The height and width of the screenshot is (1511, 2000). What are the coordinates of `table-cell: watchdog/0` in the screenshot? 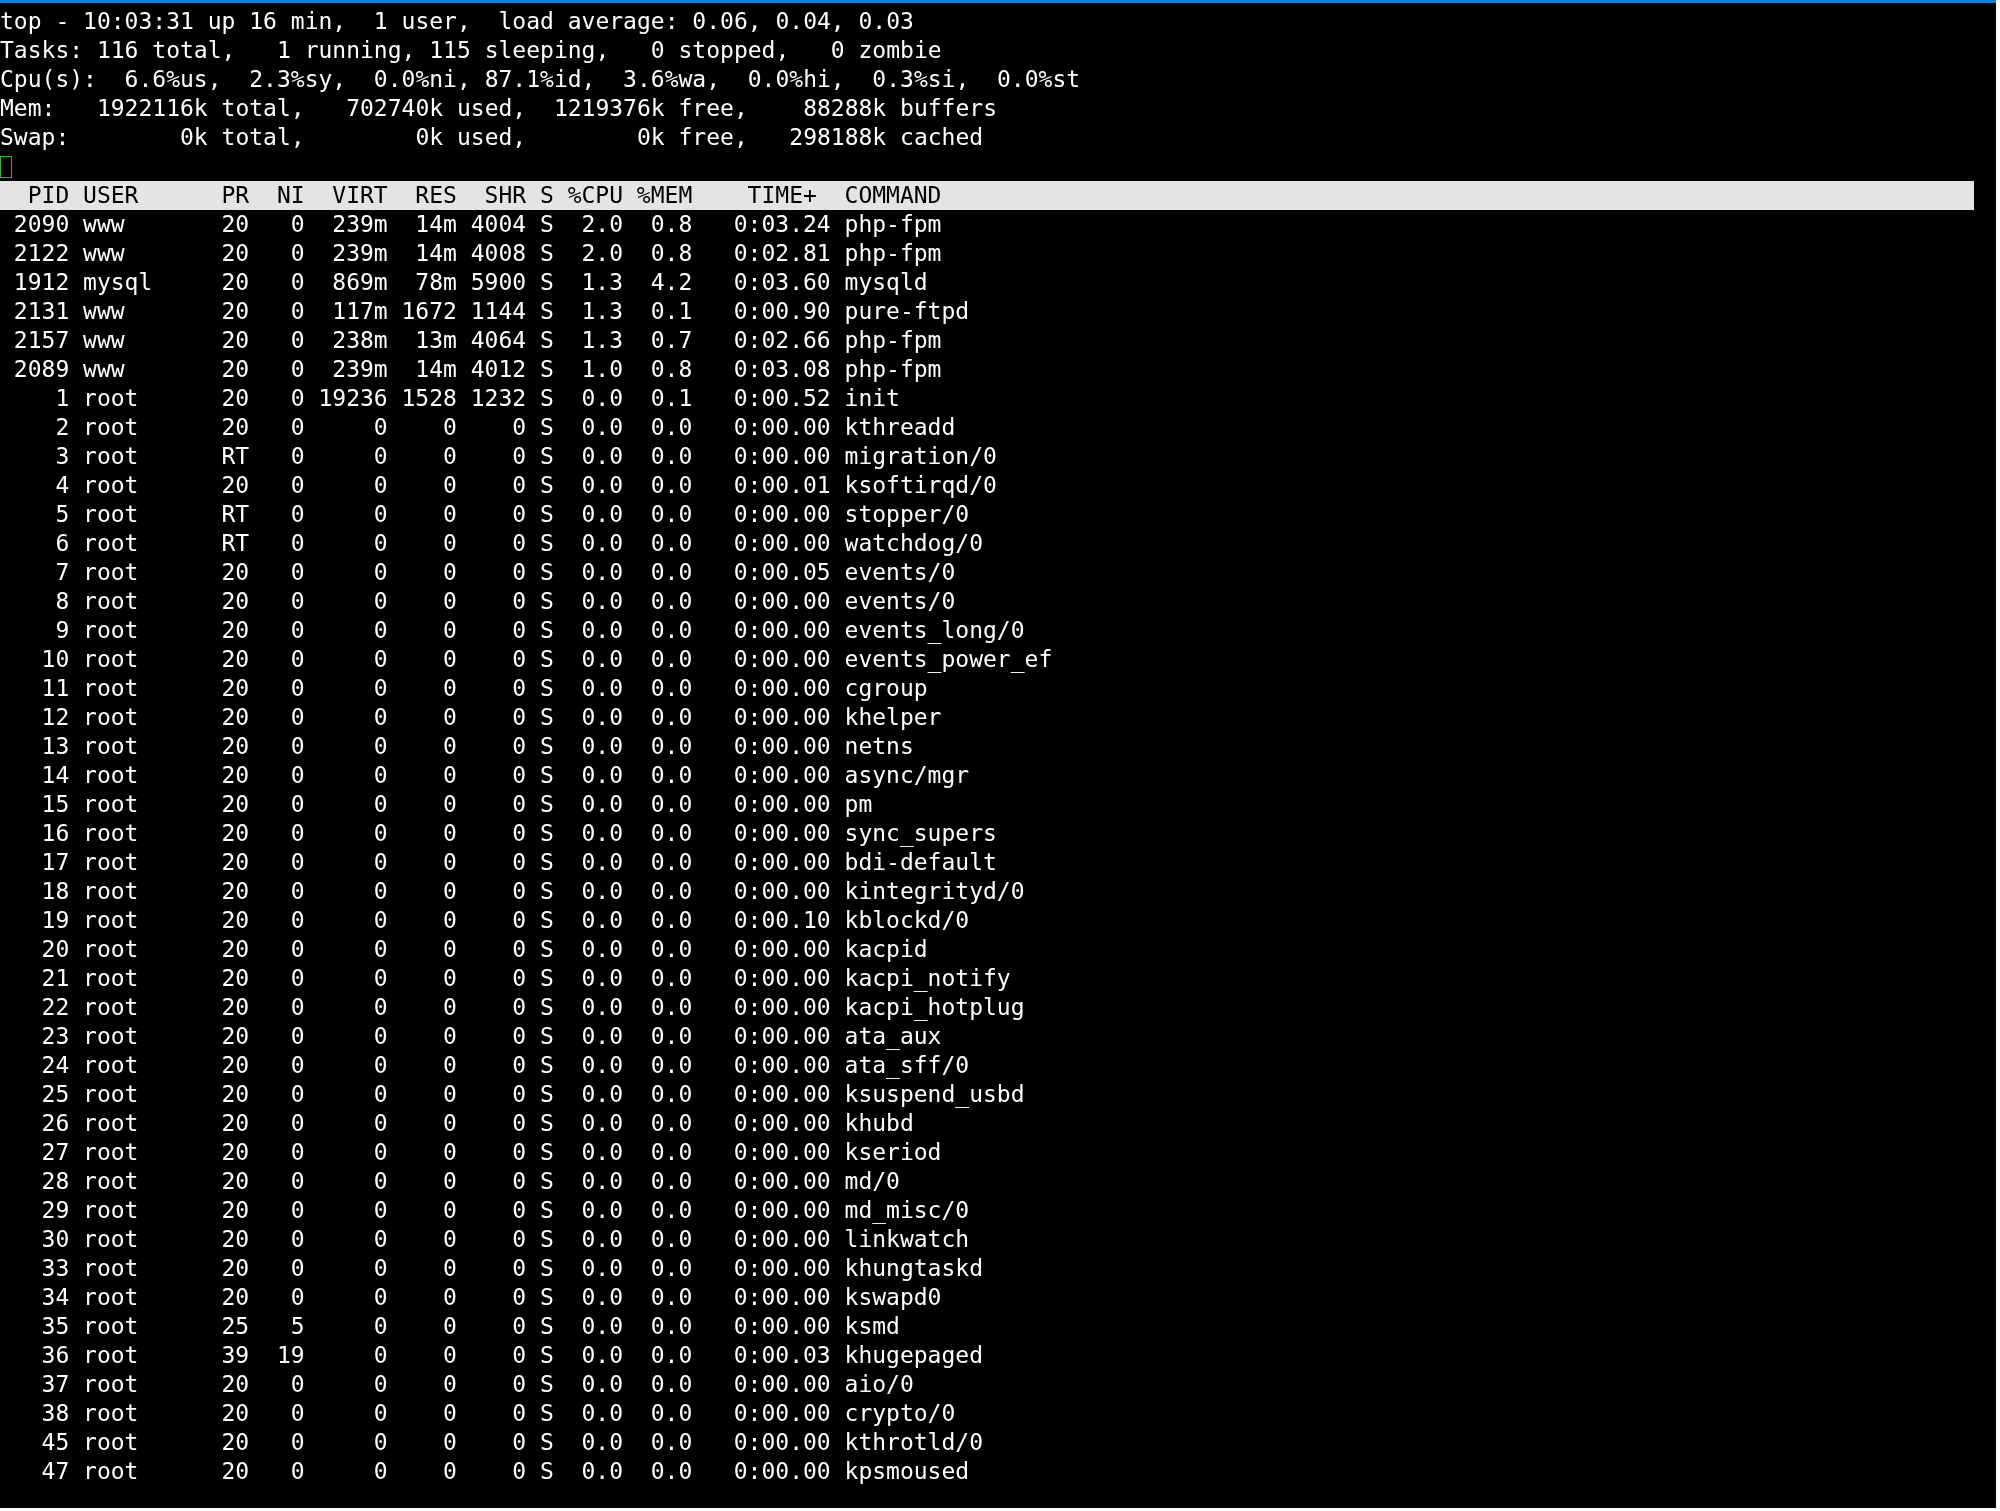 It's located at (913, 543).